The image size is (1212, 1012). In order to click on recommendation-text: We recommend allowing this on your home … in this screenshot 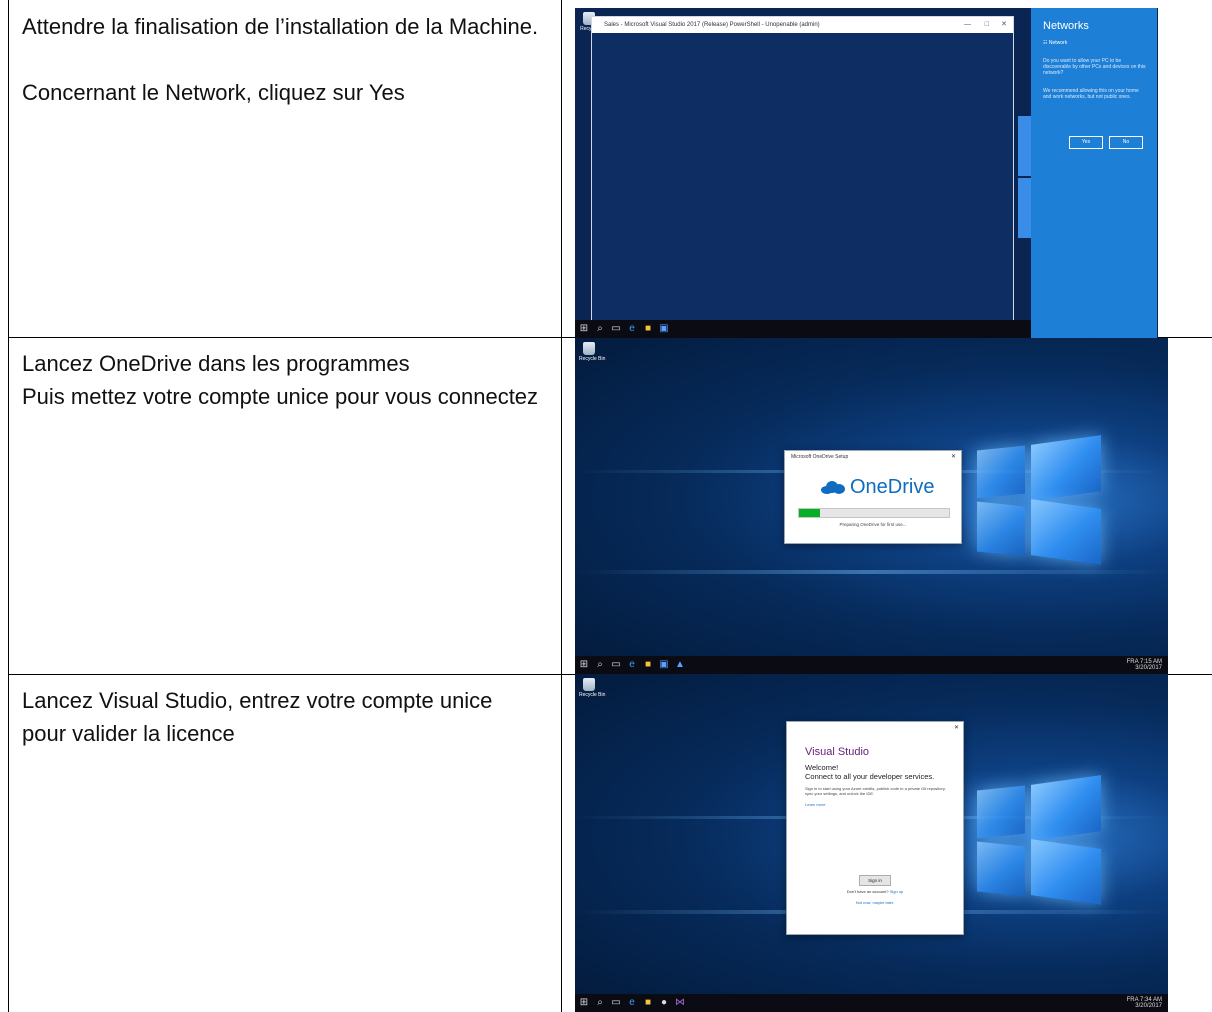, I will do `click(1091, 94)`.